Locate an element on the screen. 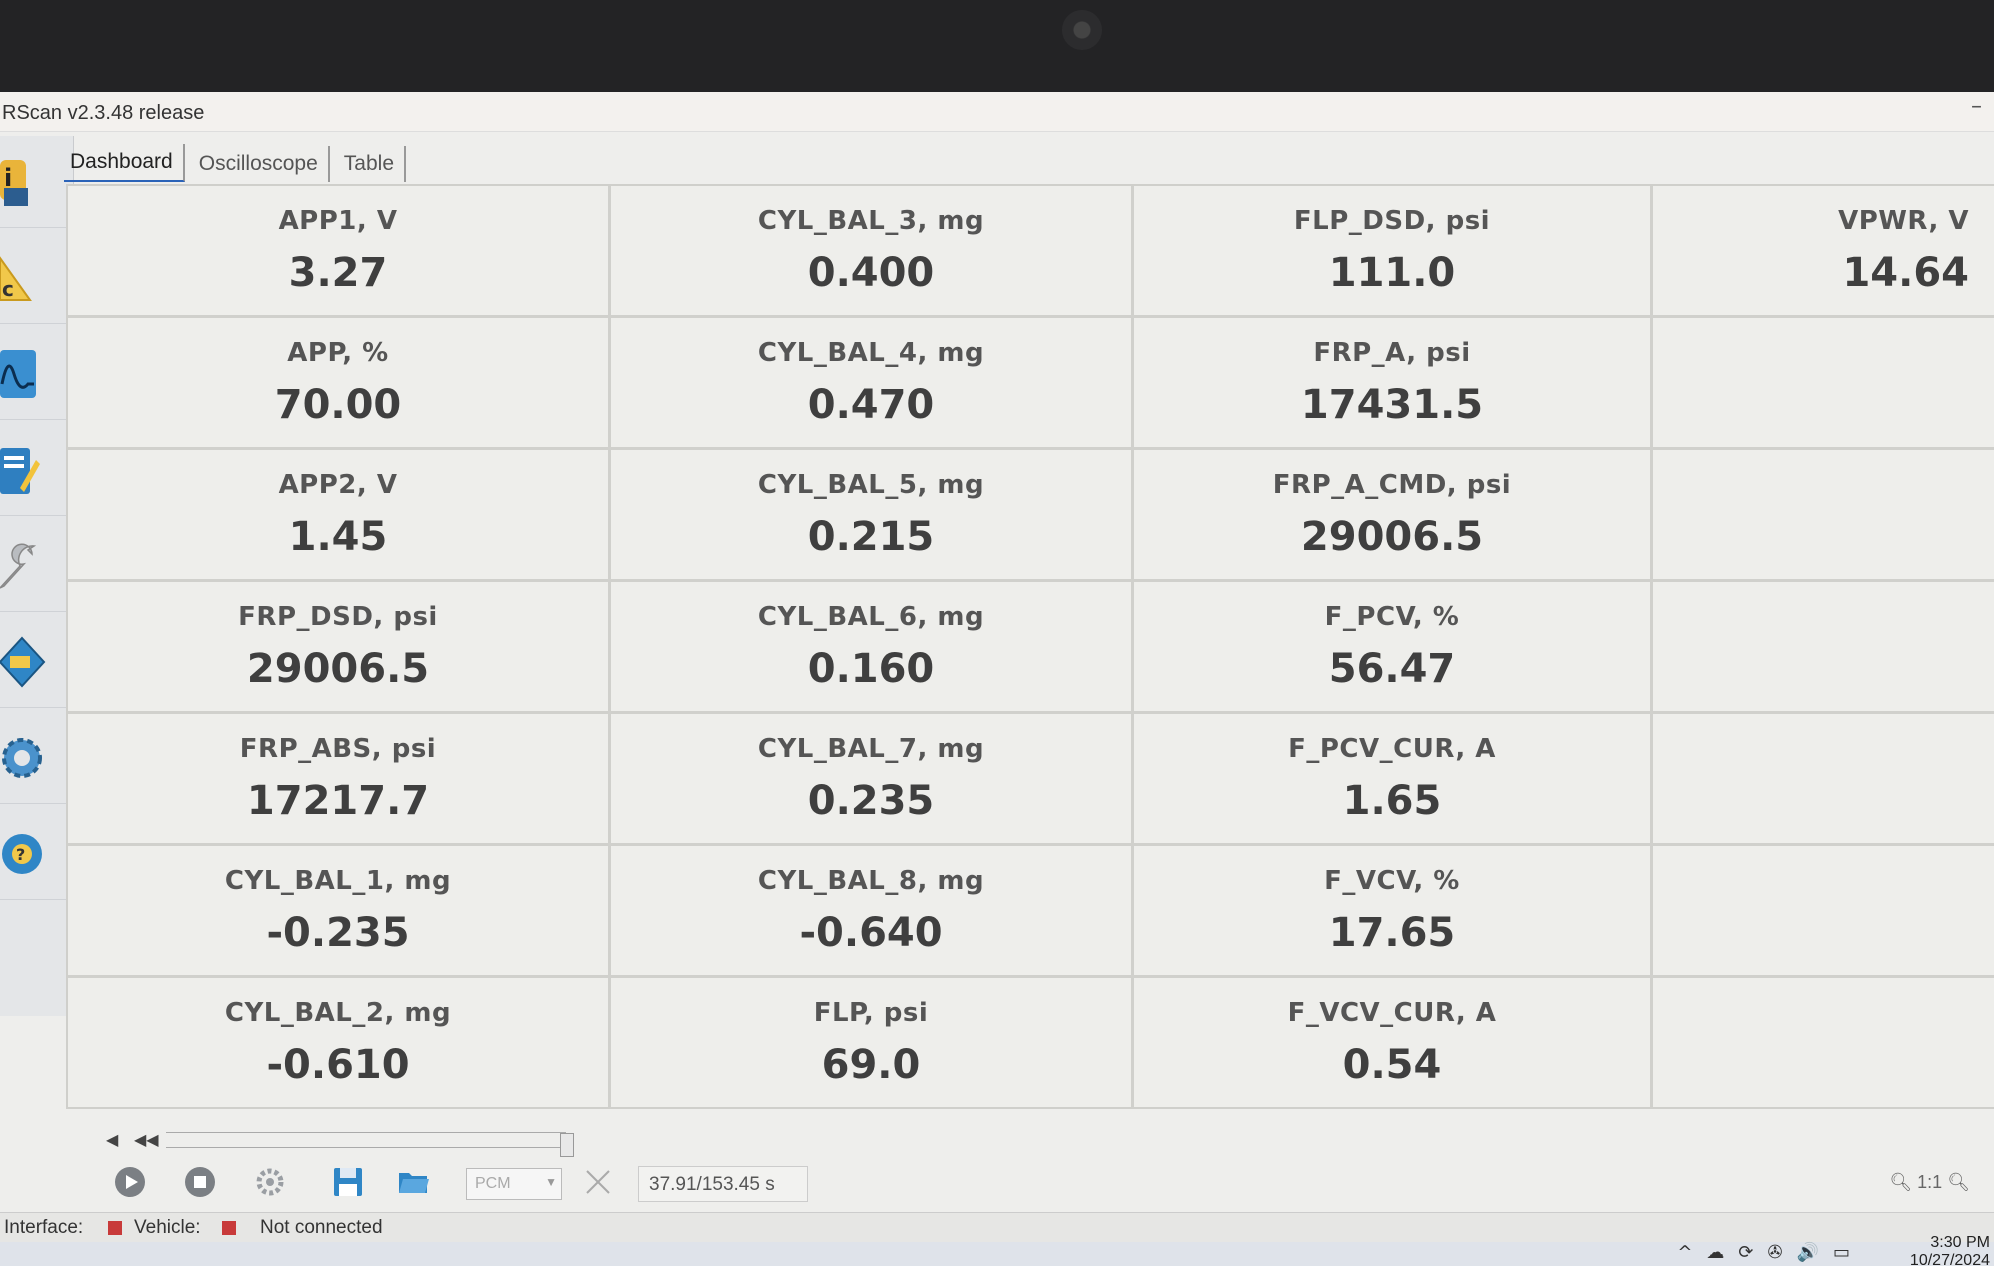  gauge-tile: FLP, psi 69.0 is located at coordinates (871, 1042).